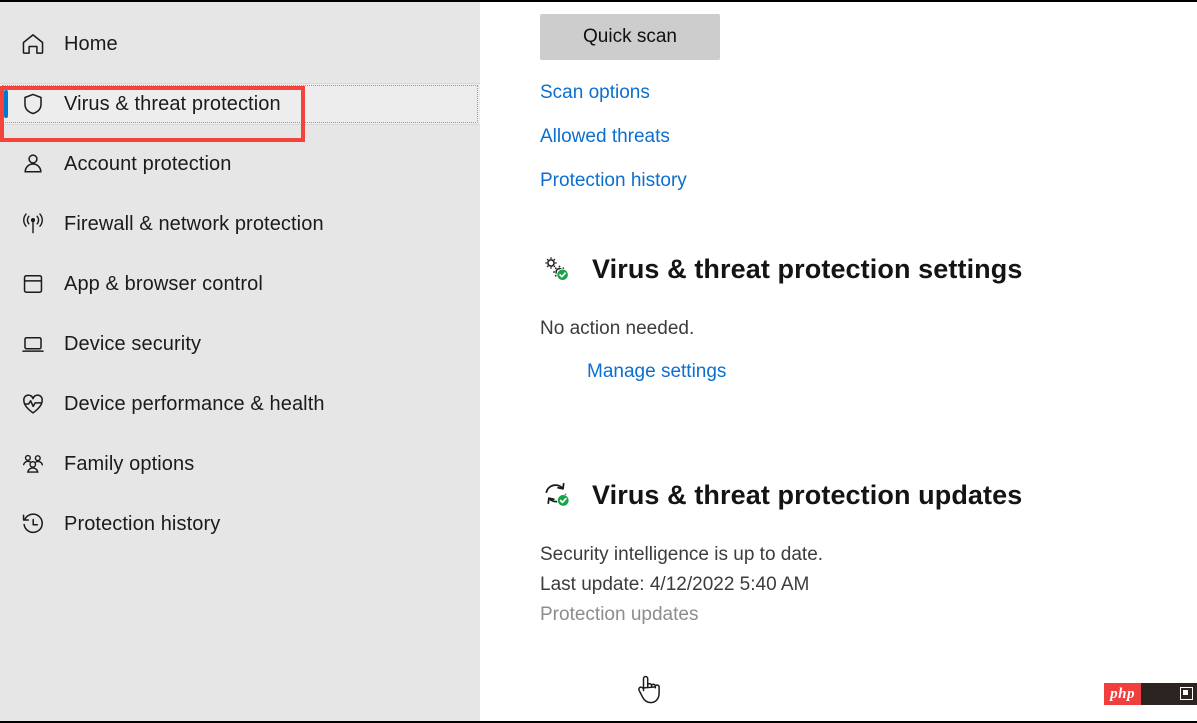 The height and width of the screenshot is (723, 1197). What do you see at coordinates (194, 403) in the screenshot?
I see `sidebar-item-label: Device performance & health` at bounding box center [194, 403].